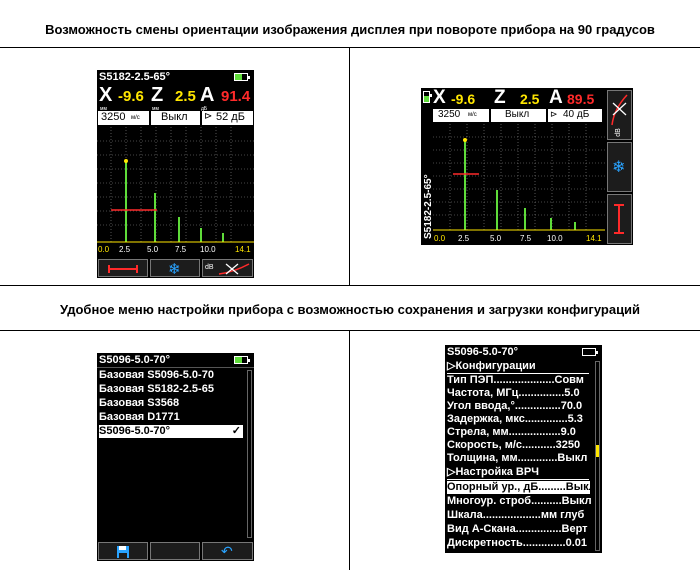  I want to click on speed-unit: м/с, so click(135, 118).